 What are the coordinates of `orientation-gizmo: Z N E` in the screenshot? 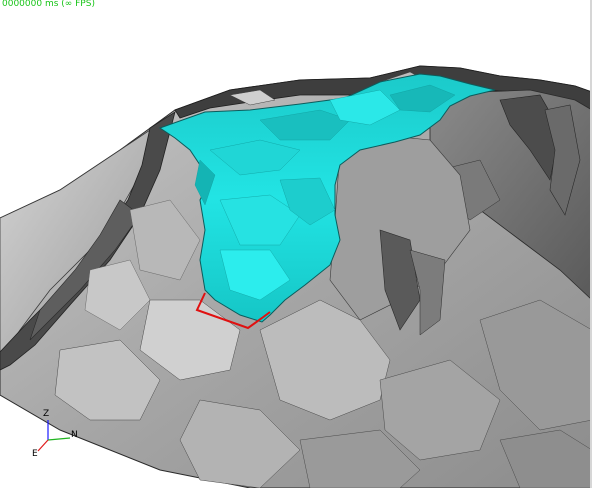 It's located at (55, 434).